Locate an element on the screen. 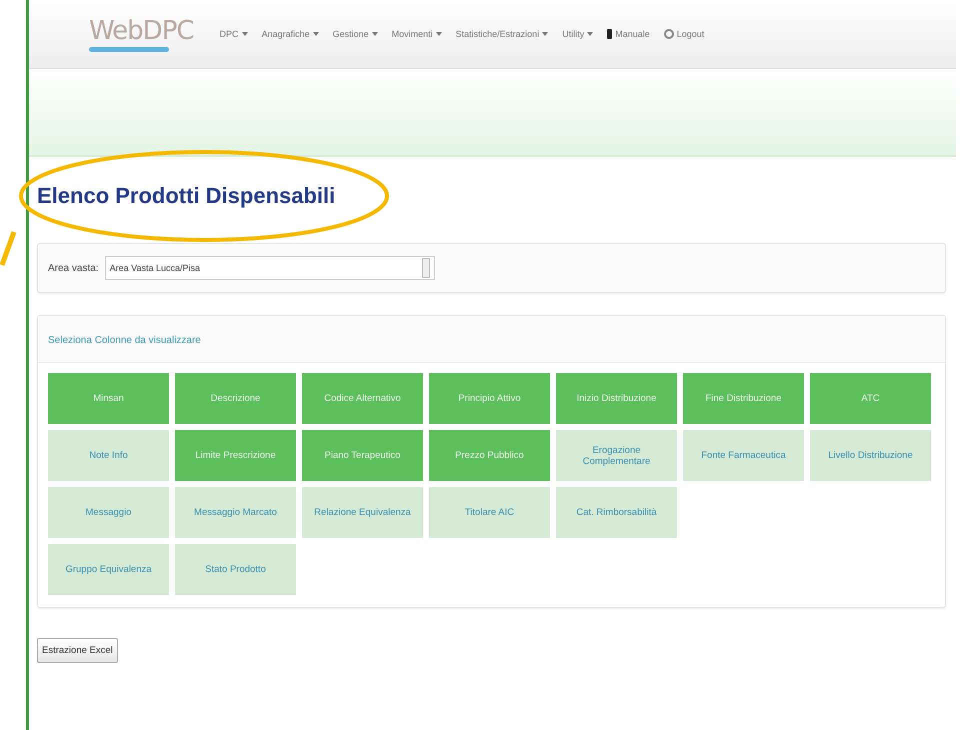  column-toggle: Limite Prescrizione is located at coordinates (235, 455).